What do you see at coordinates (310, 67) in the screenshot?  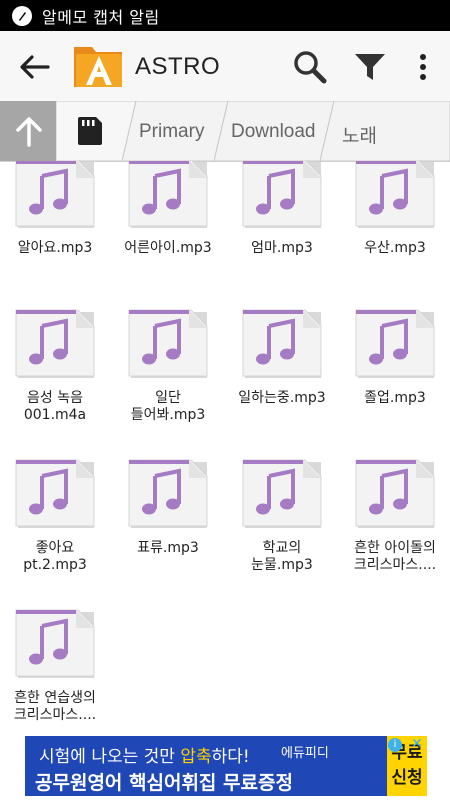 I see `search-icon` at bounding box center [310, 67].